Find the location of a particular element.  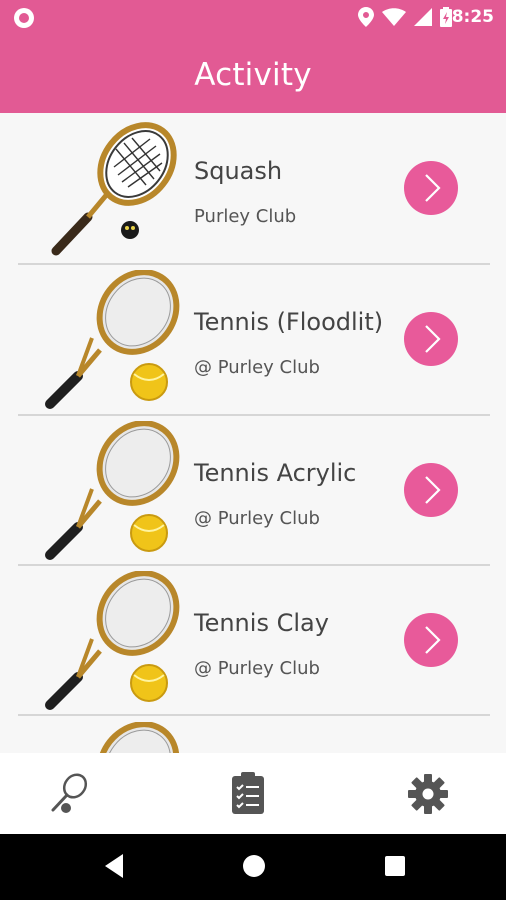

clipboard-checklist-icon is located at coordinates (248, 793).